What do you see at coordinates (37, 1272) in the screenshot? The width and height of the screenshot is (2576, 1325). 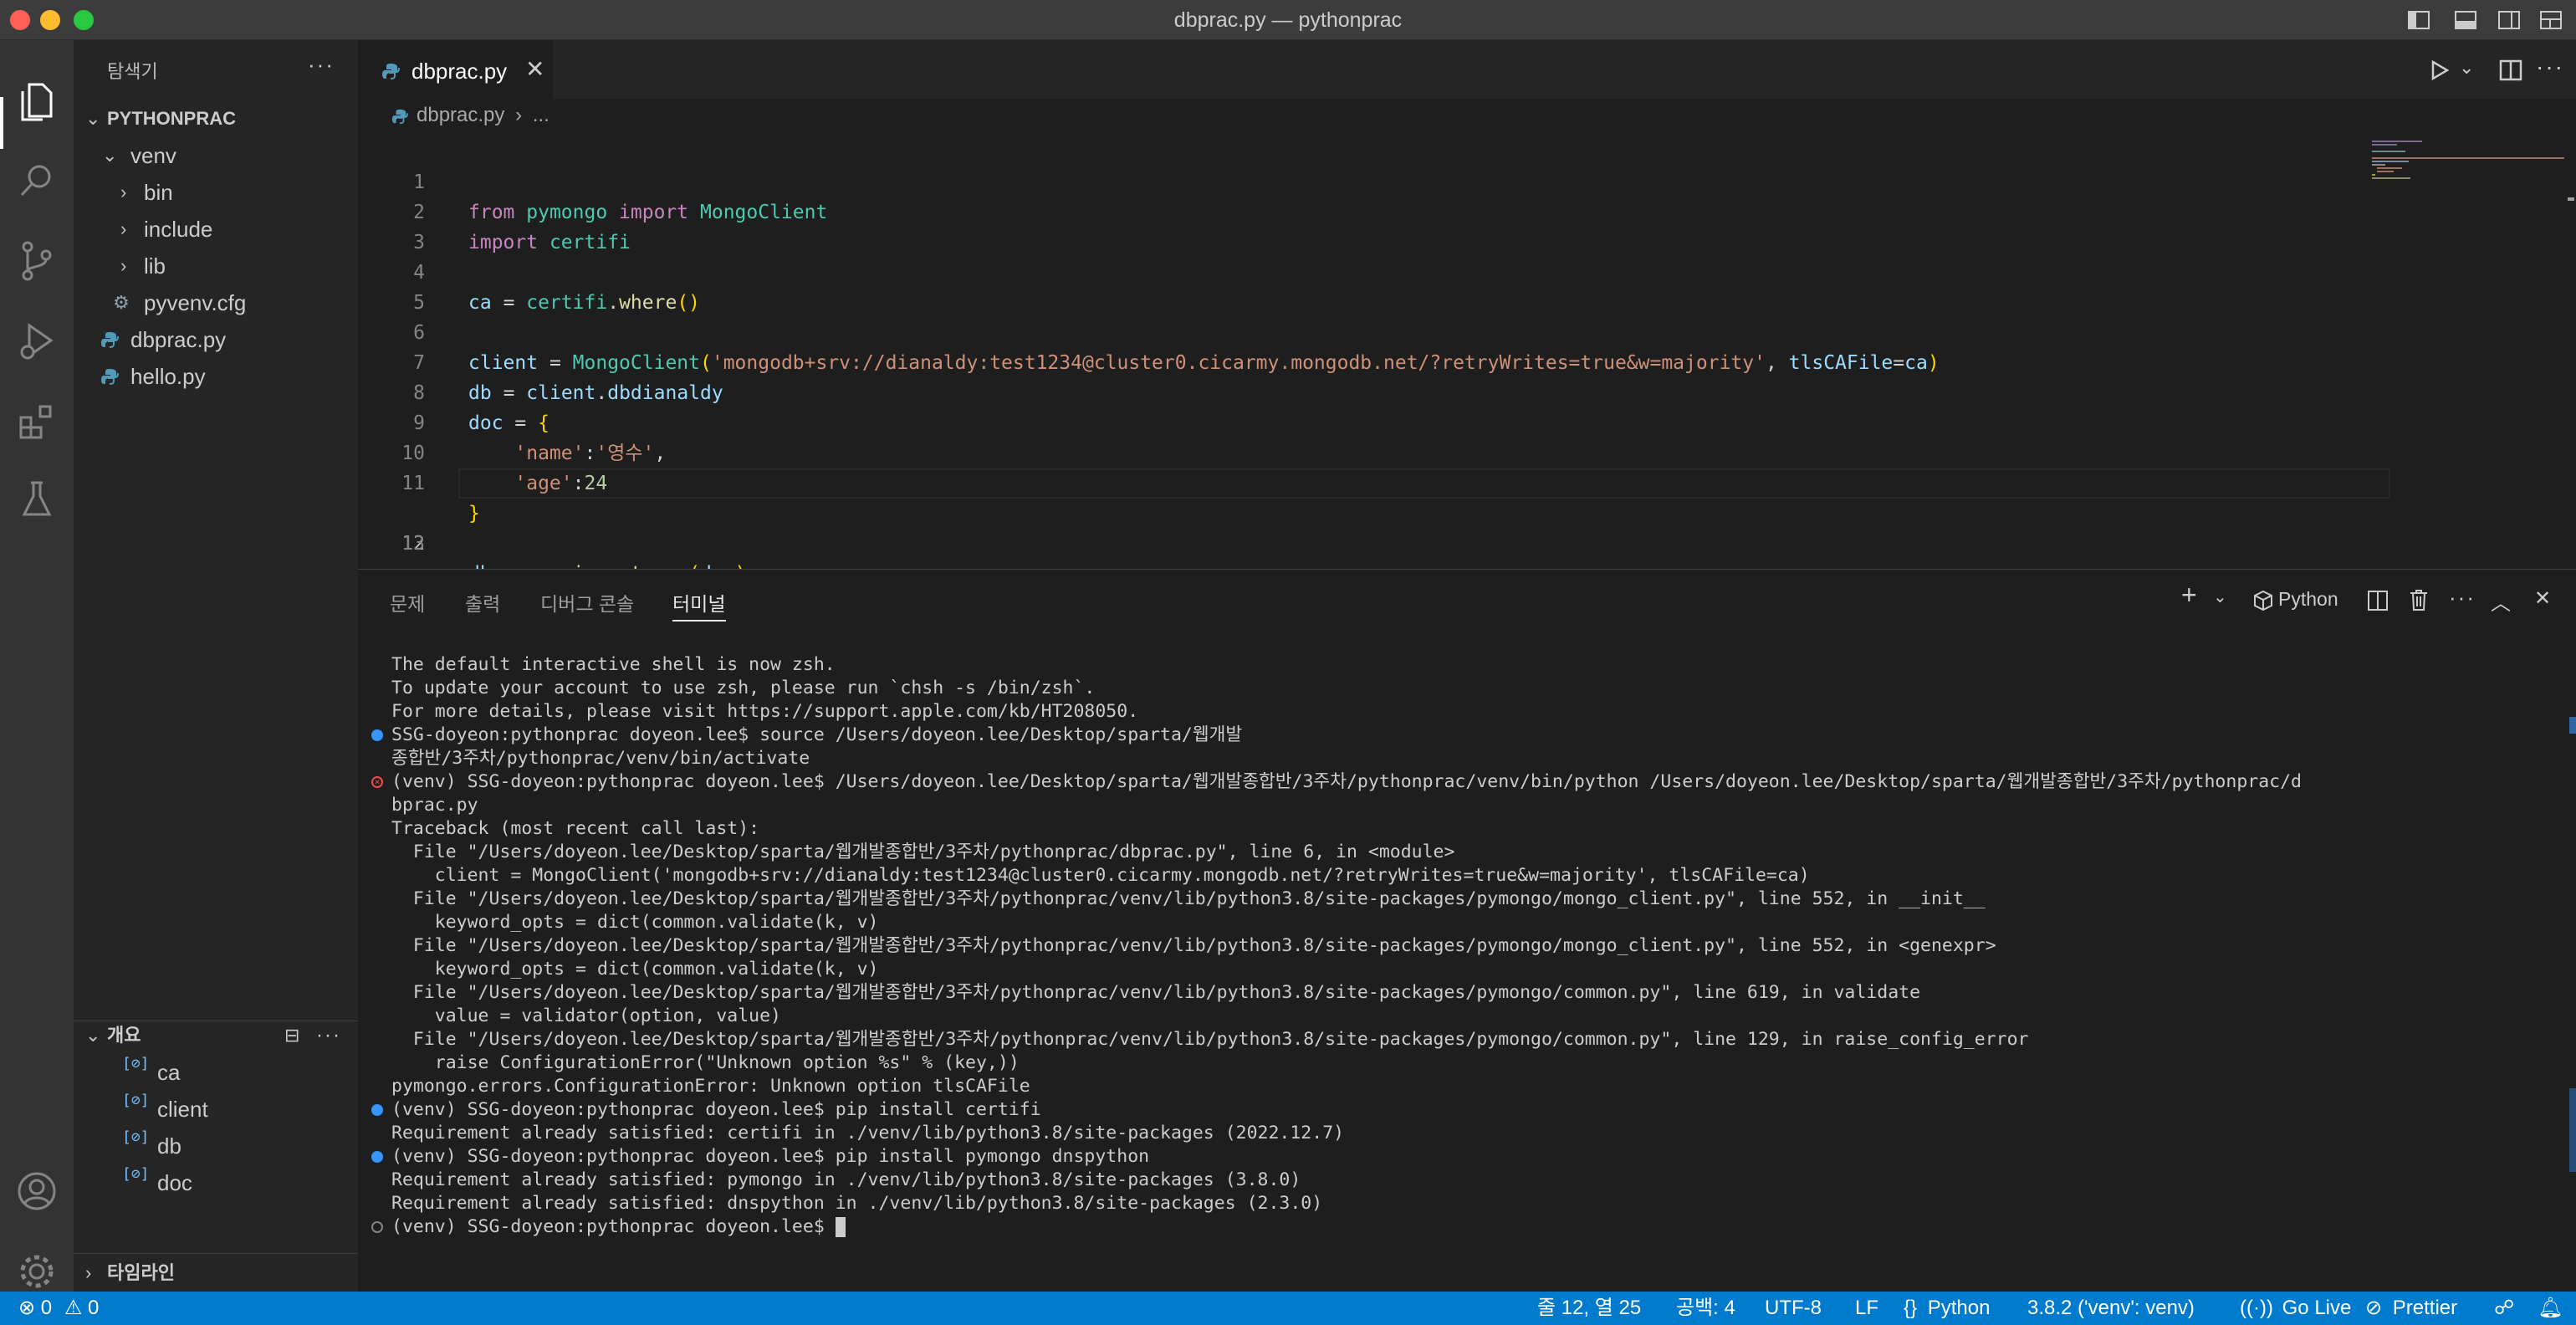 I see `manage-gear-icon` at bounding box center [37, 1272].